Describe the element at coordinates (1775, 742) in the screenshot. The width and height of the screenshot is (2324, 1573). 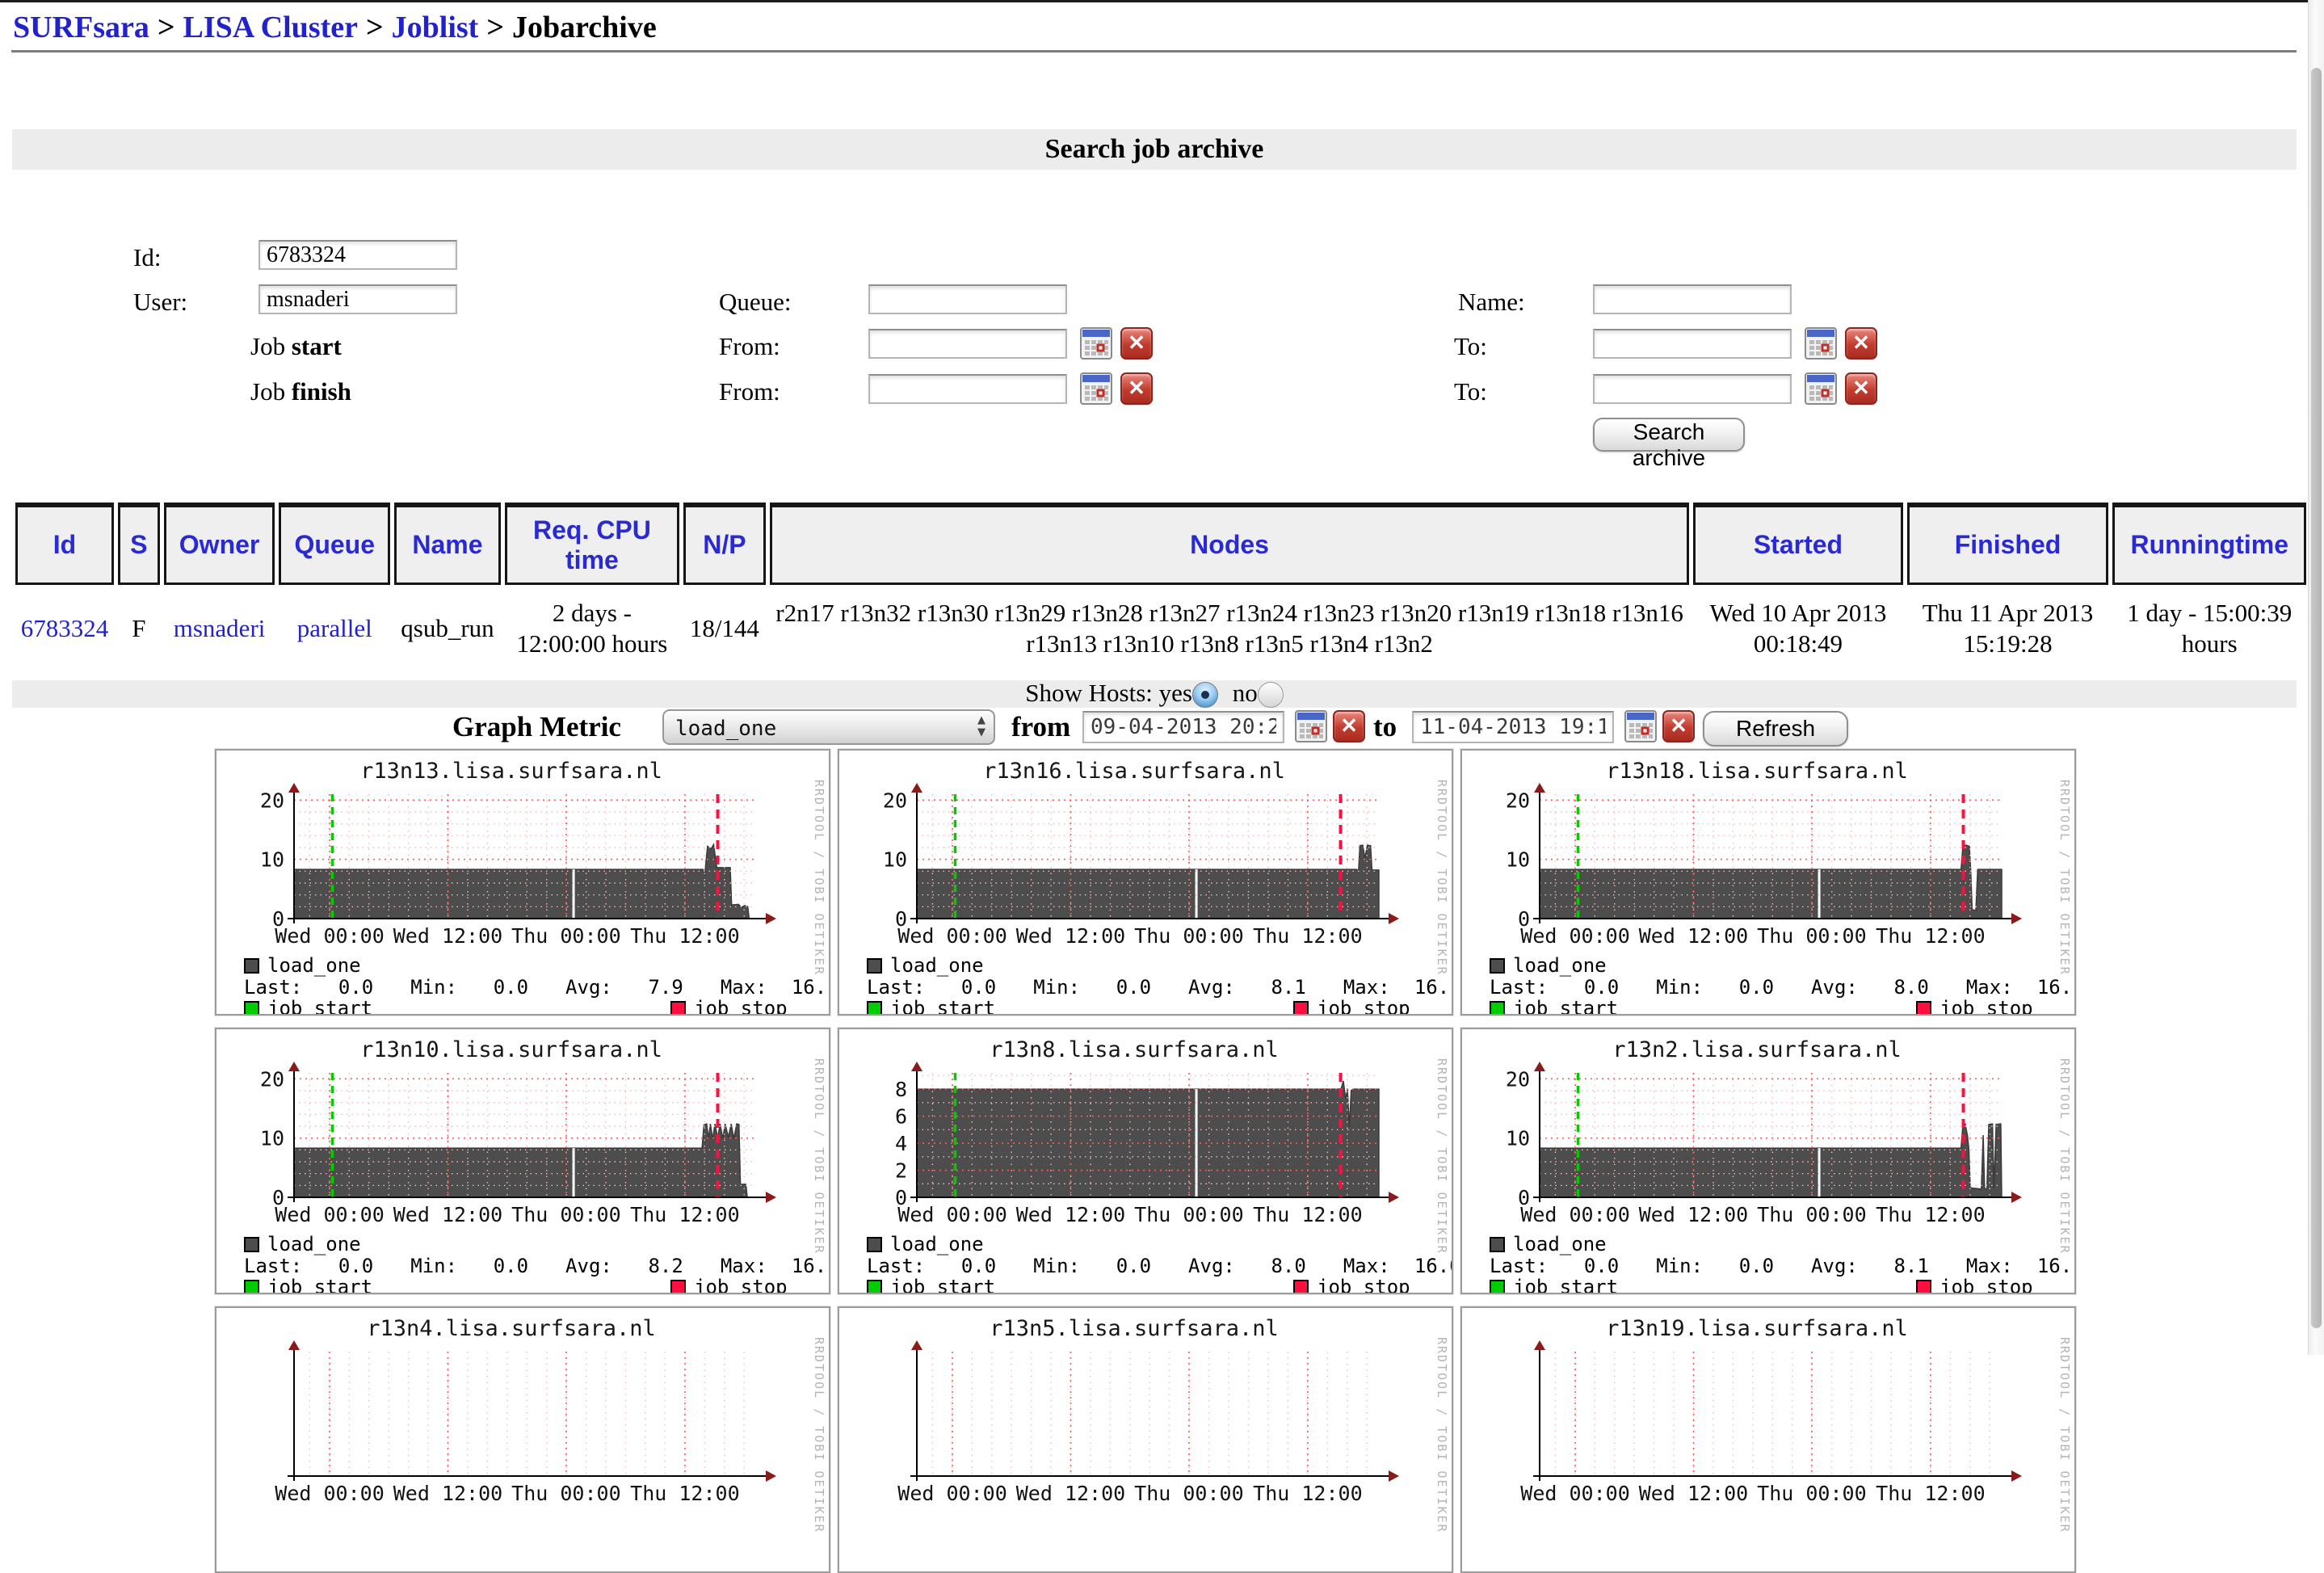
I see `refresh-graphs-button: Refresh graphs` at that location.